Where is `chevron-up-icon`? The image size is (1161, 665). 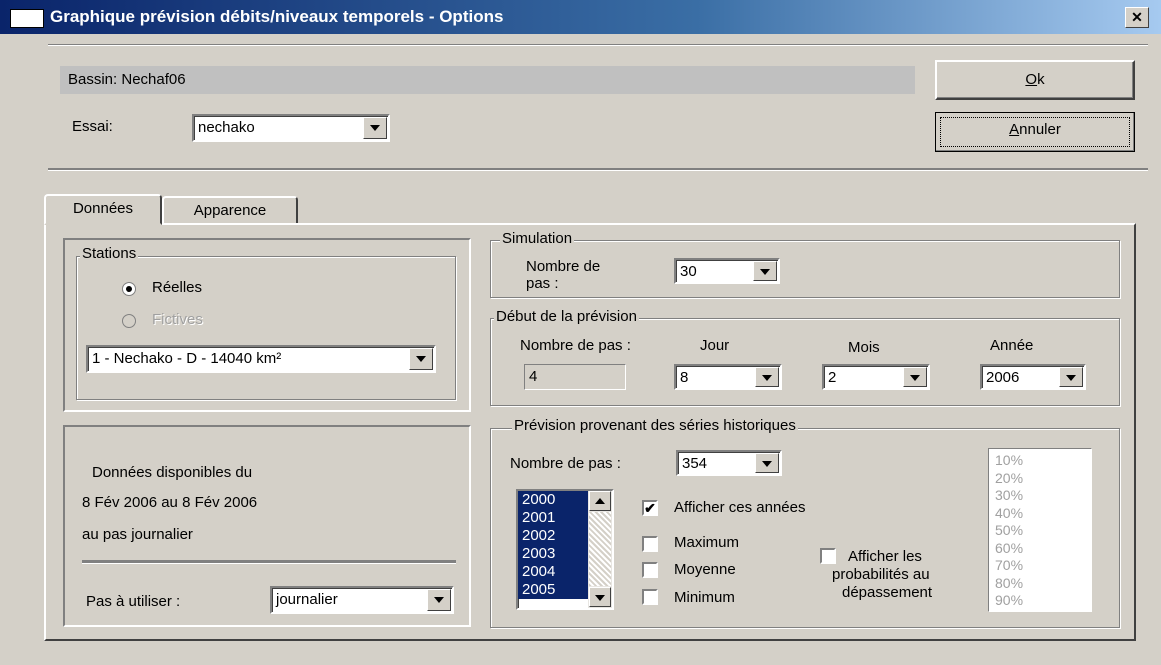
chevron-up-icon is located at coordinates (600, 501).